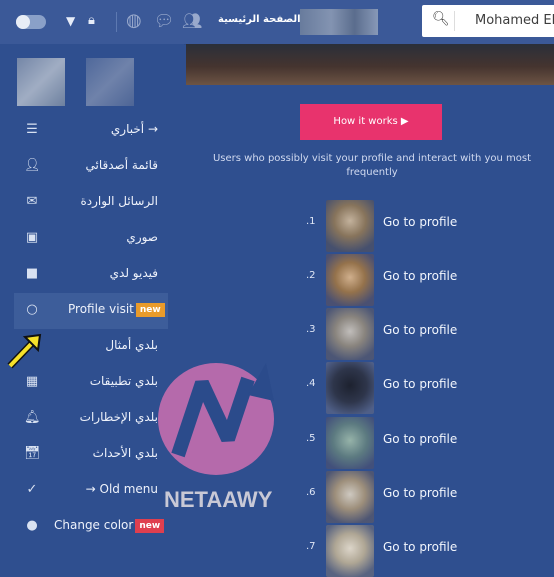  I want to click on sidebar-item-label: → Old menu, so click(121, 489).